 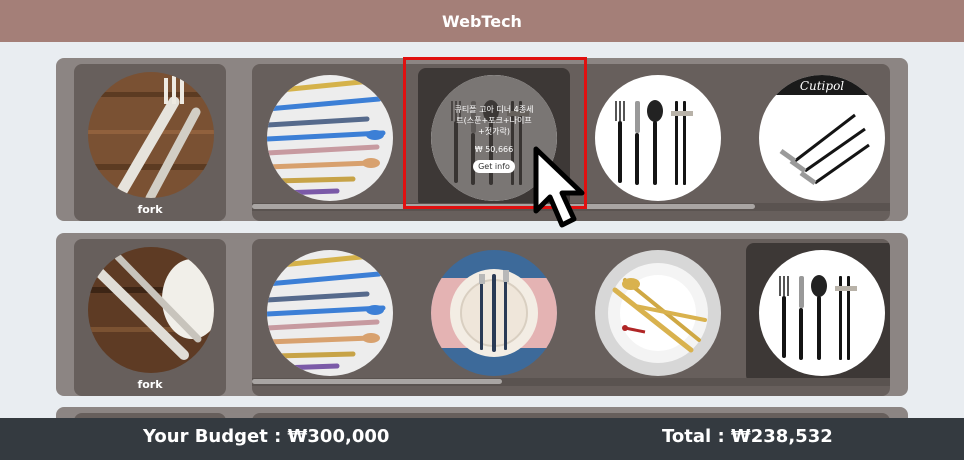 I want to click on total-text: Total : ₩238,532, so click(x=747, y=436).